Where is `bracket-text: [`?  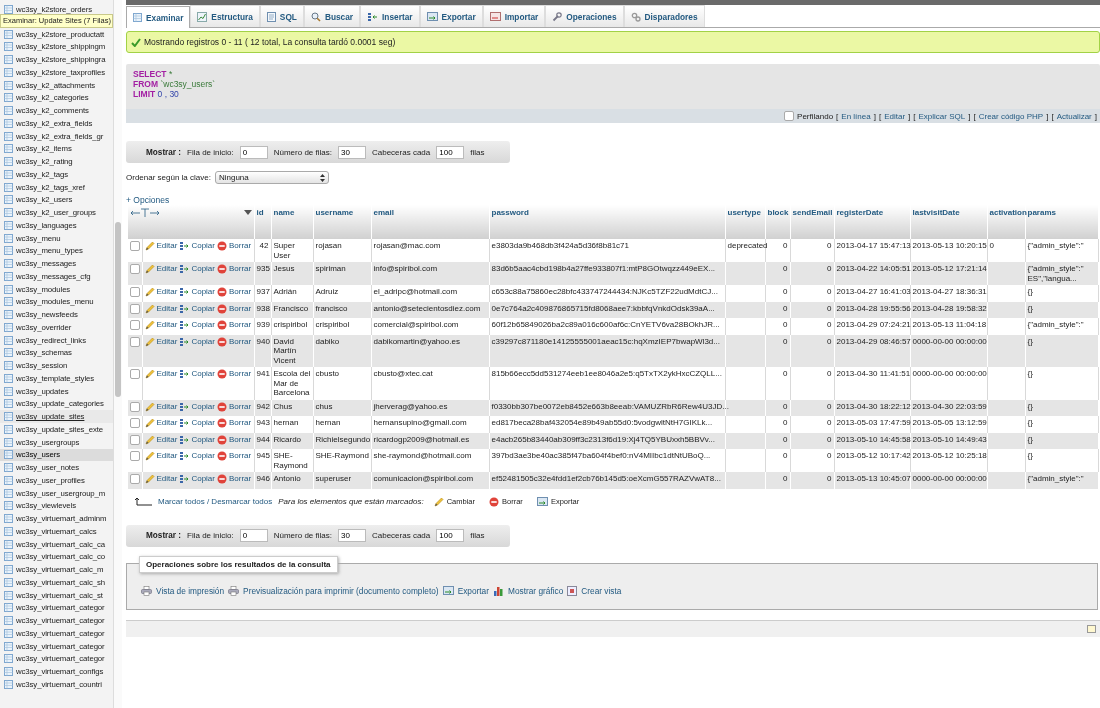 bracket-text: [ is located at coordinates (914, 116).